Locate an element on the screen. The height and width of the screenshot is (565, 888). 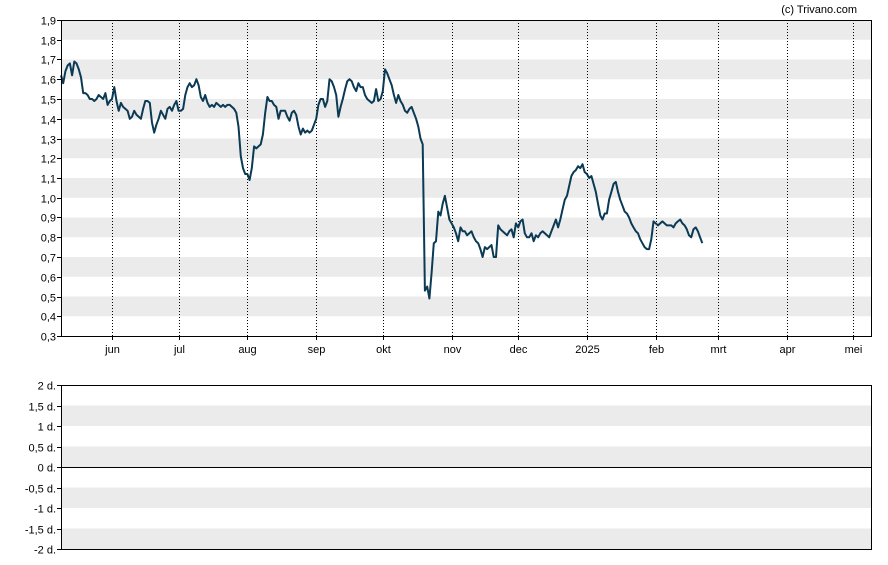
y-tick-label: 0,6 is located at coordinates (48, 279).